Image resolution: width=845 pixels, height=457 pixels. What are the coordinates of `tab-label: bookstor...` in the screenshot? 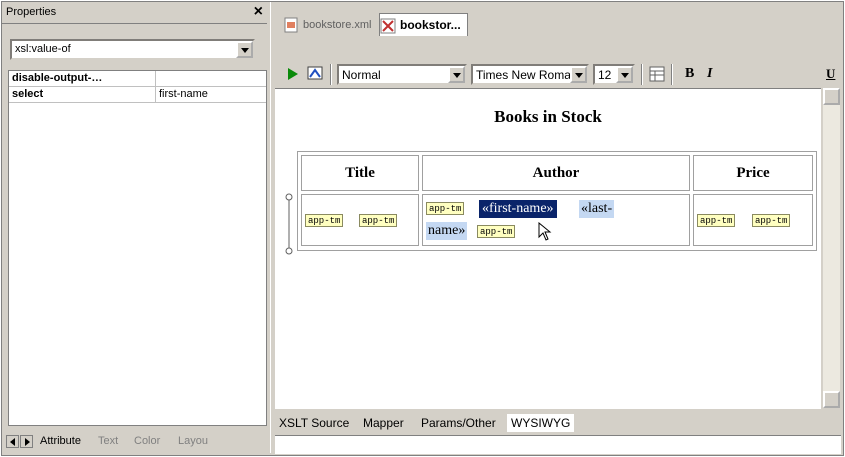 It's located at (430, 25).